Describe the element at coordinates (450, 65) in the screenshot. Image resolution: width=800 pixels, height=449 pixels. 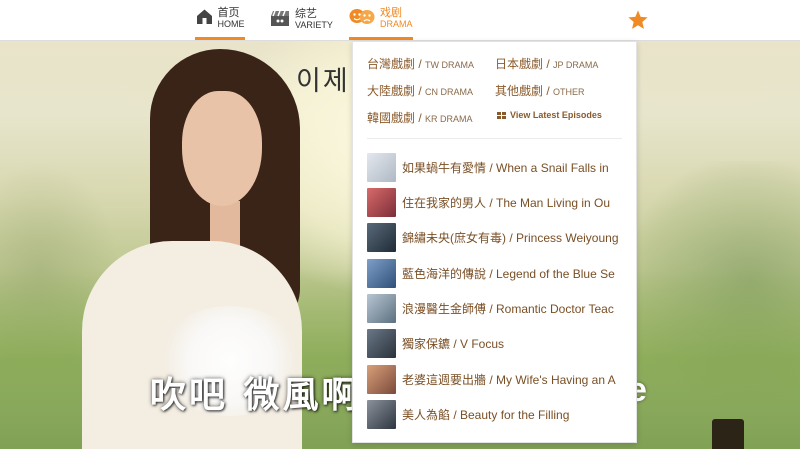
I see `category-label-en: TW DRAMA` at that location.